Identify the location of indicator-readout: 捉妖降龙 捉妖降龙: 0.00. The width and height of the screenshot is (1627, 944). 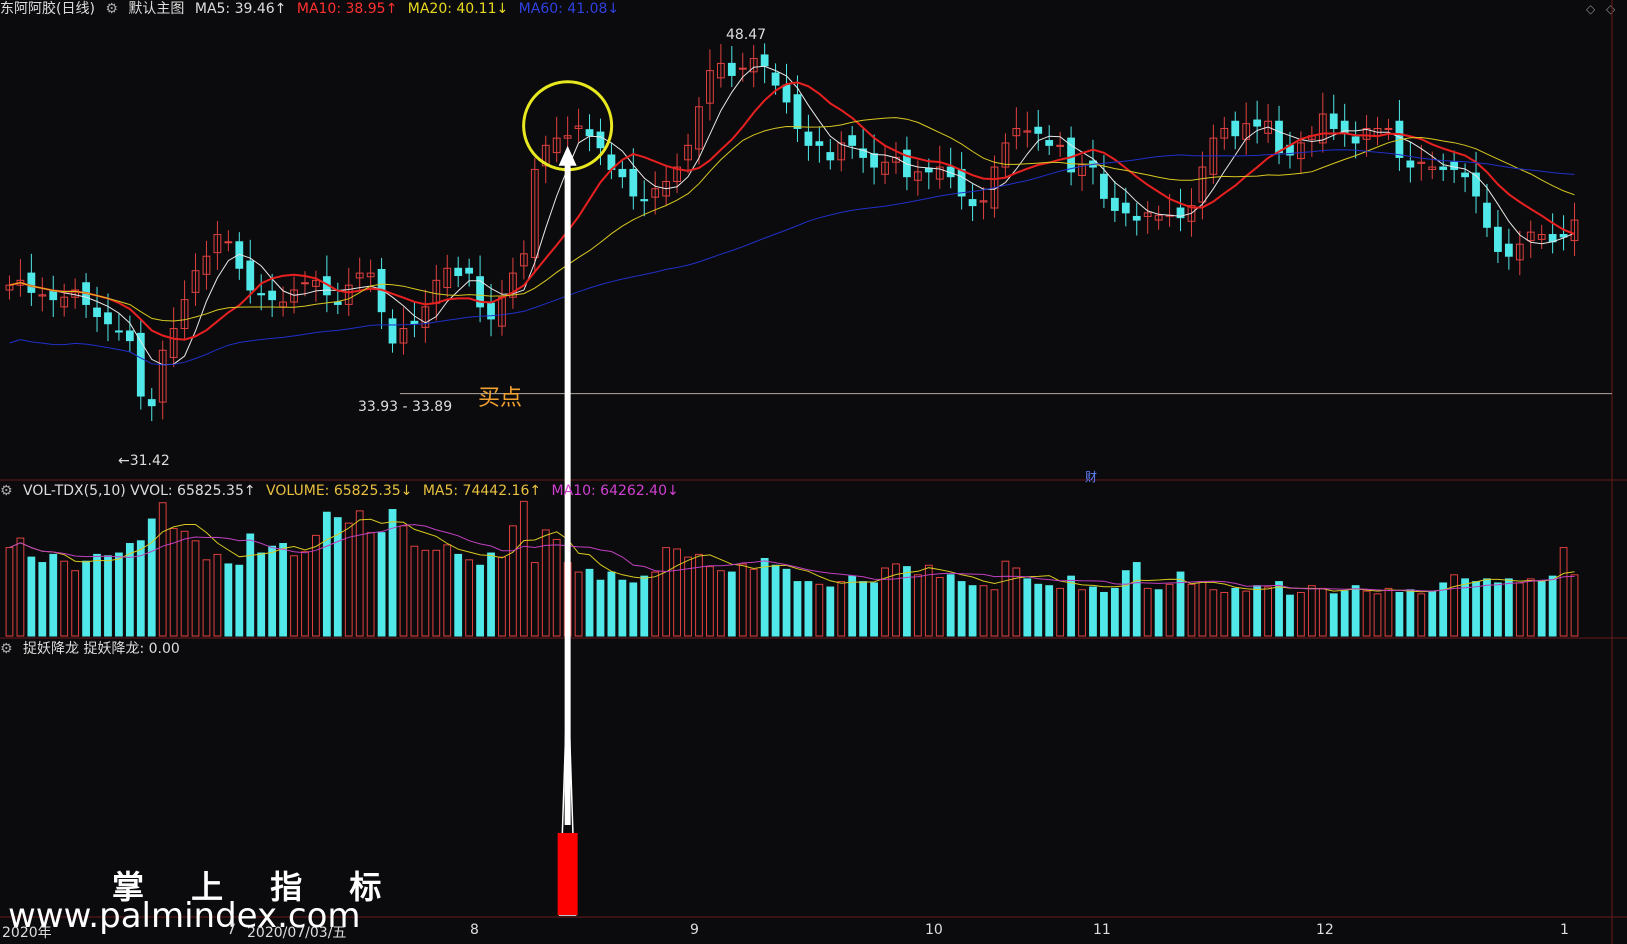
(101, 649).